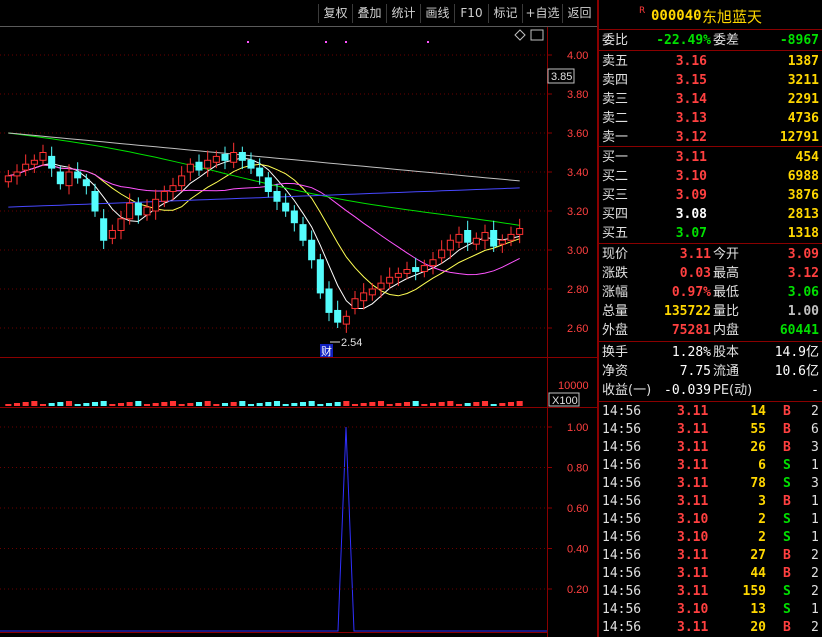 The height and width of the screenshot is (637, 822). What do you see at coordinates (710, 157) in the screenshot?
I see `bid-row: 买一 3.11 454` at bounding box center [710, 157].